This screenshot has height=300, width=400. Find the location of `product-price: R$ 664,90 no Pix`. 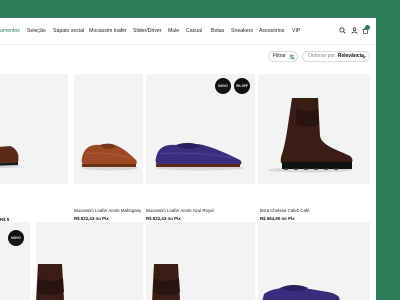

product-price: R$ 664,90 no Pix is located at coordinates (277, 218).